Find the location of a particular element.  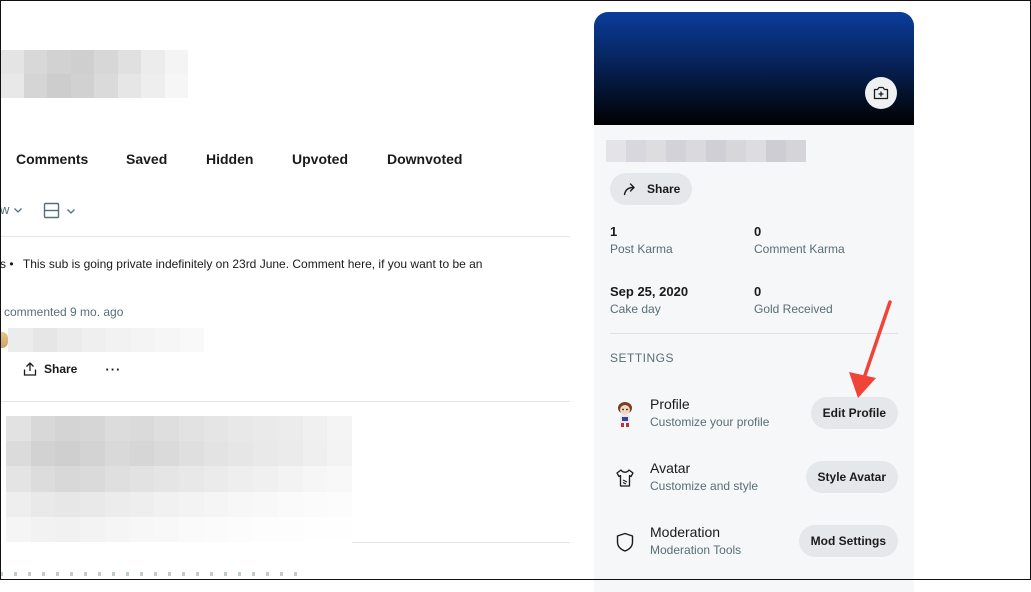

stat-value: Sep 25, 2020 is located at coordinates (649, 291).